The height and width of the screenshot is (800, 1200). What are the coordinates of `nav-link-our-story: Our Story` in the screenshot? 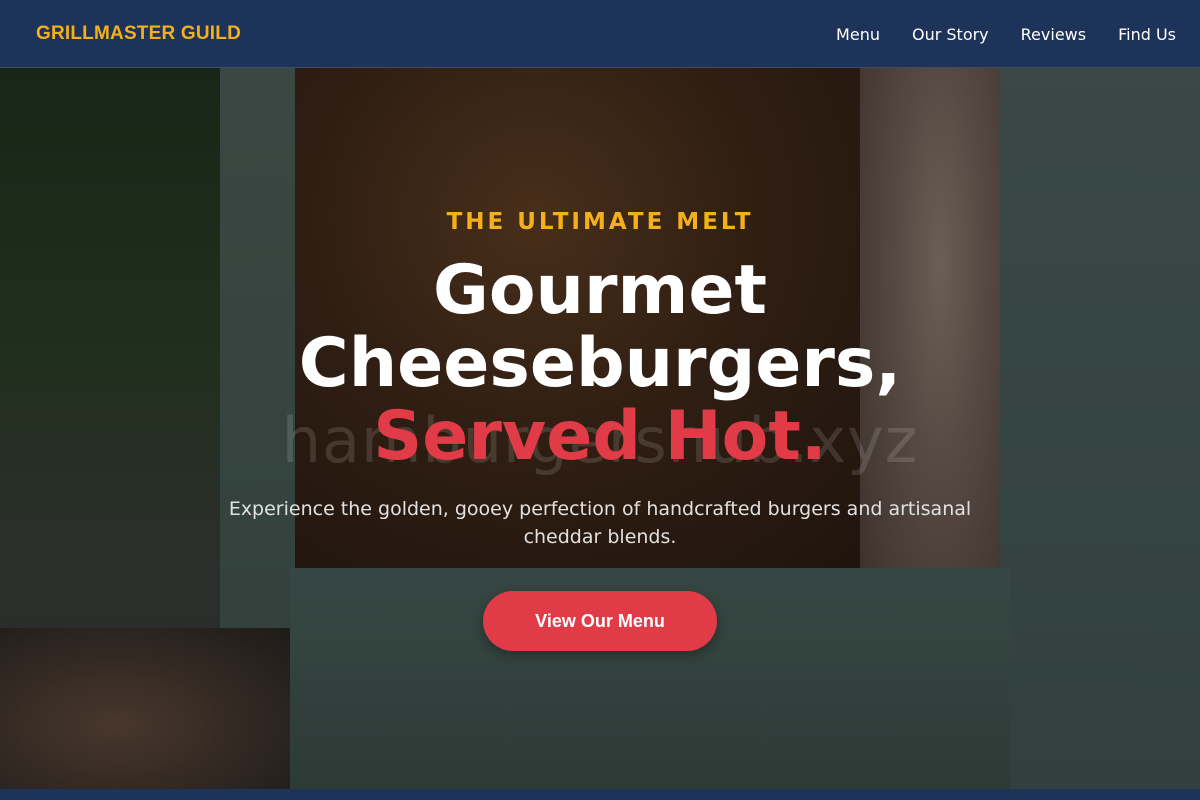 It's located at (950, 34).